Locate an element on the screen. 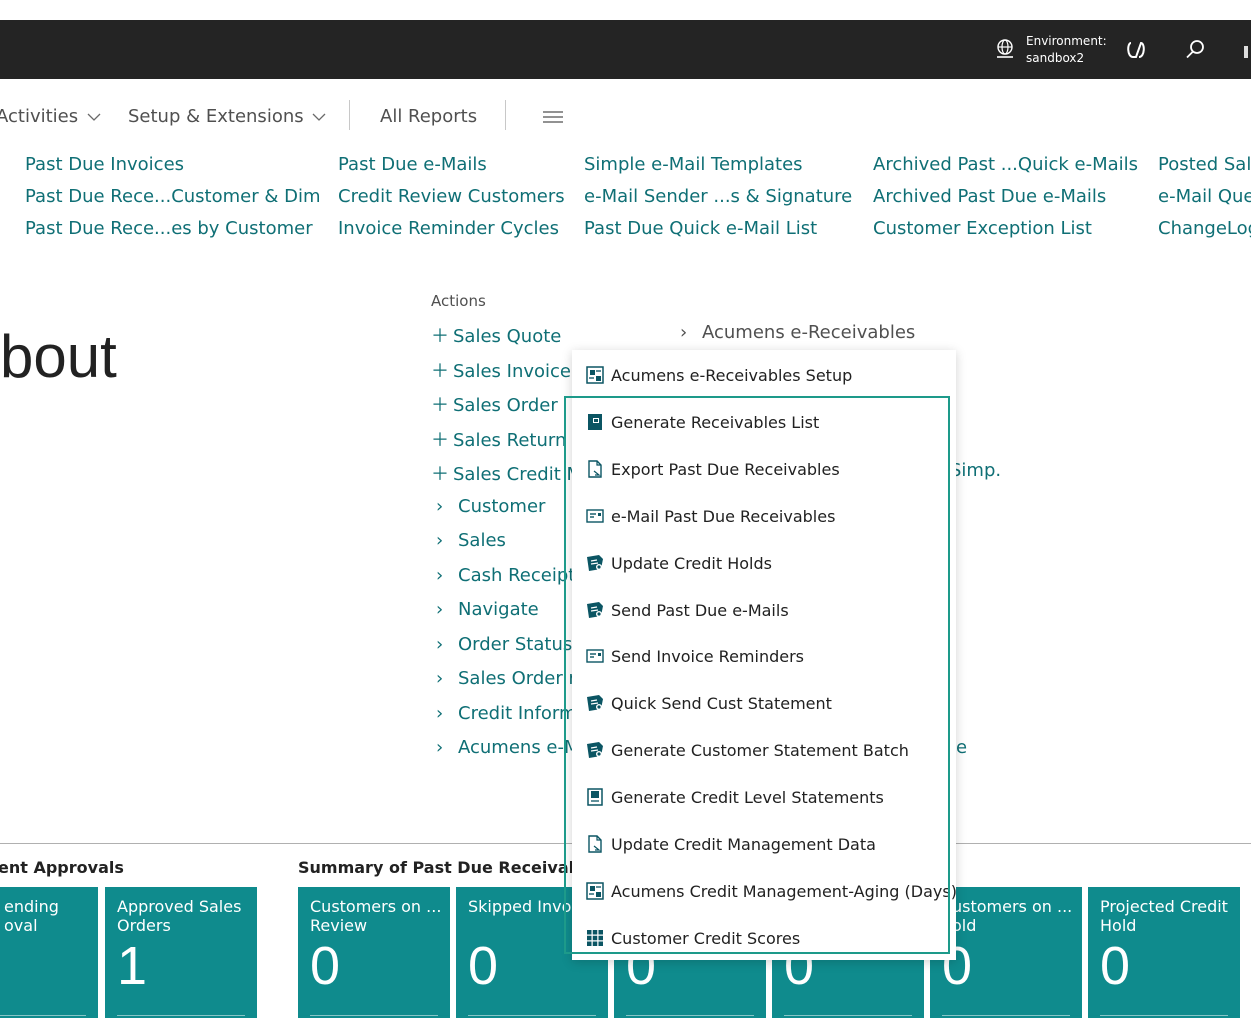 The width and height of the screenshot is (1251, 1018). action-sales-order: ＋ Sales Order is located at coordinates (494, 404).